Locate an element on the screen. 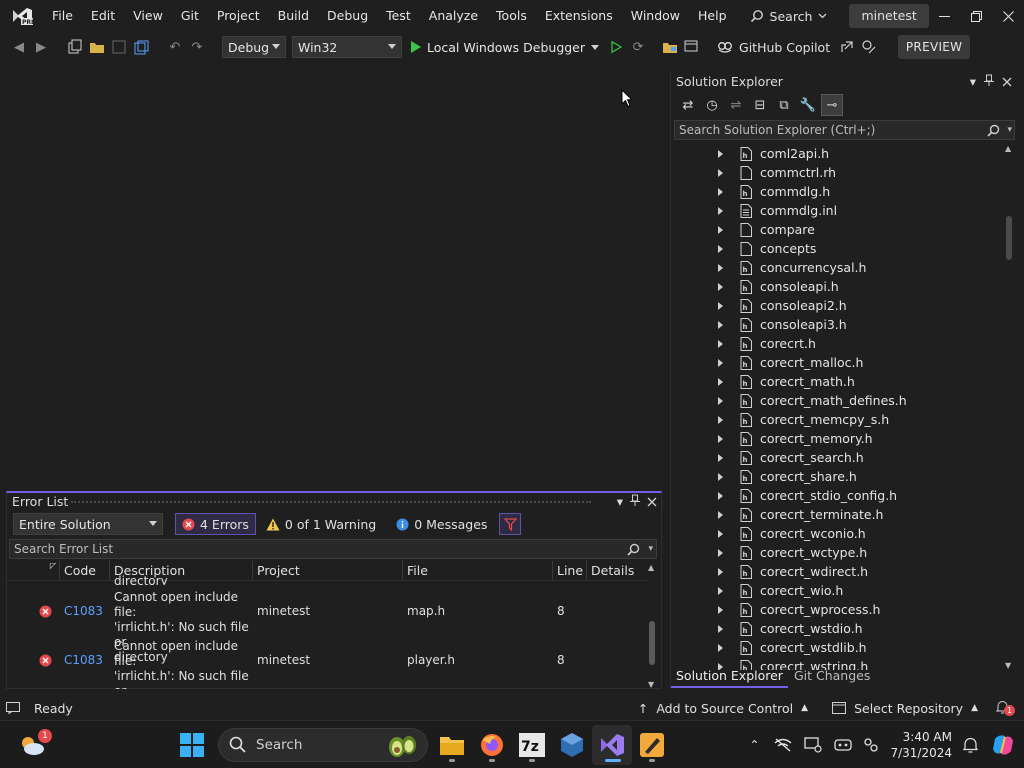 This screenshot has height=768, width=1024. preview-button: PREVIEW is located at coordinates (934, 47).